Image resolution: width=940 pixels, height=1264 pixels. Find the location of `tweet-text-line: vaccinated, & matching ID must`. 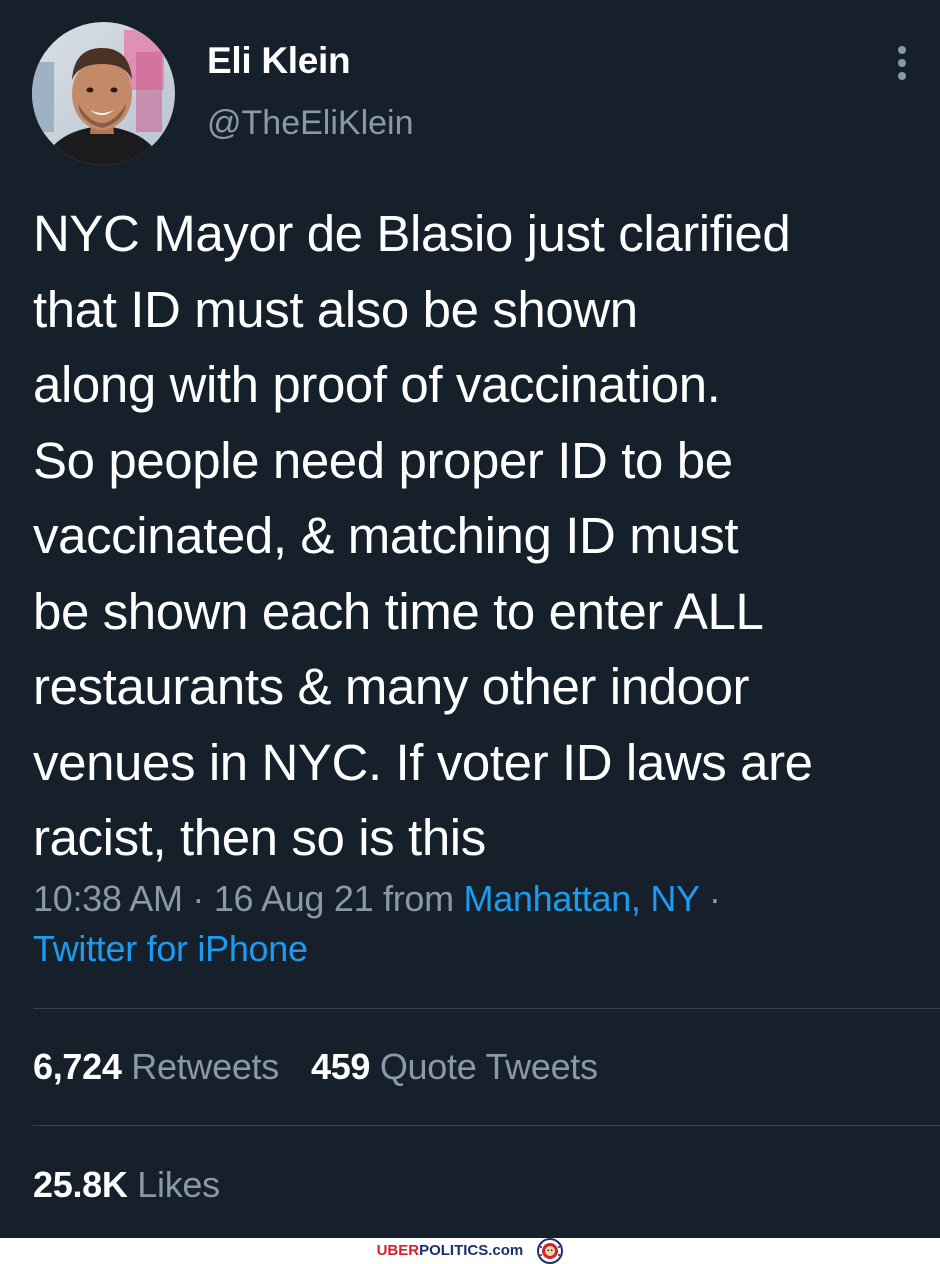

tweet-text-line: vaccinated, & matching ID must is located at coordinates (386, 535).